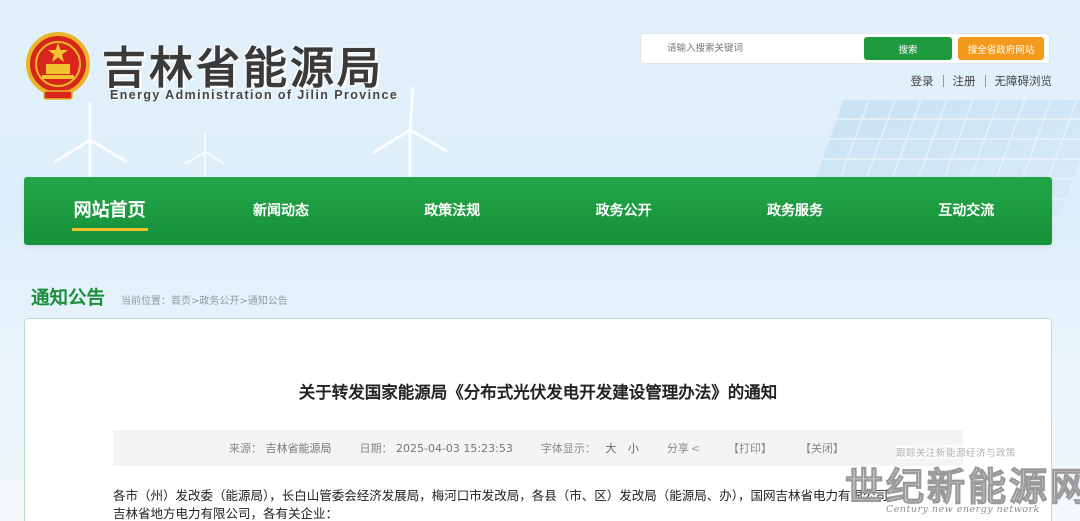  I want to click on font-large-link: 大, so click(610, 448).